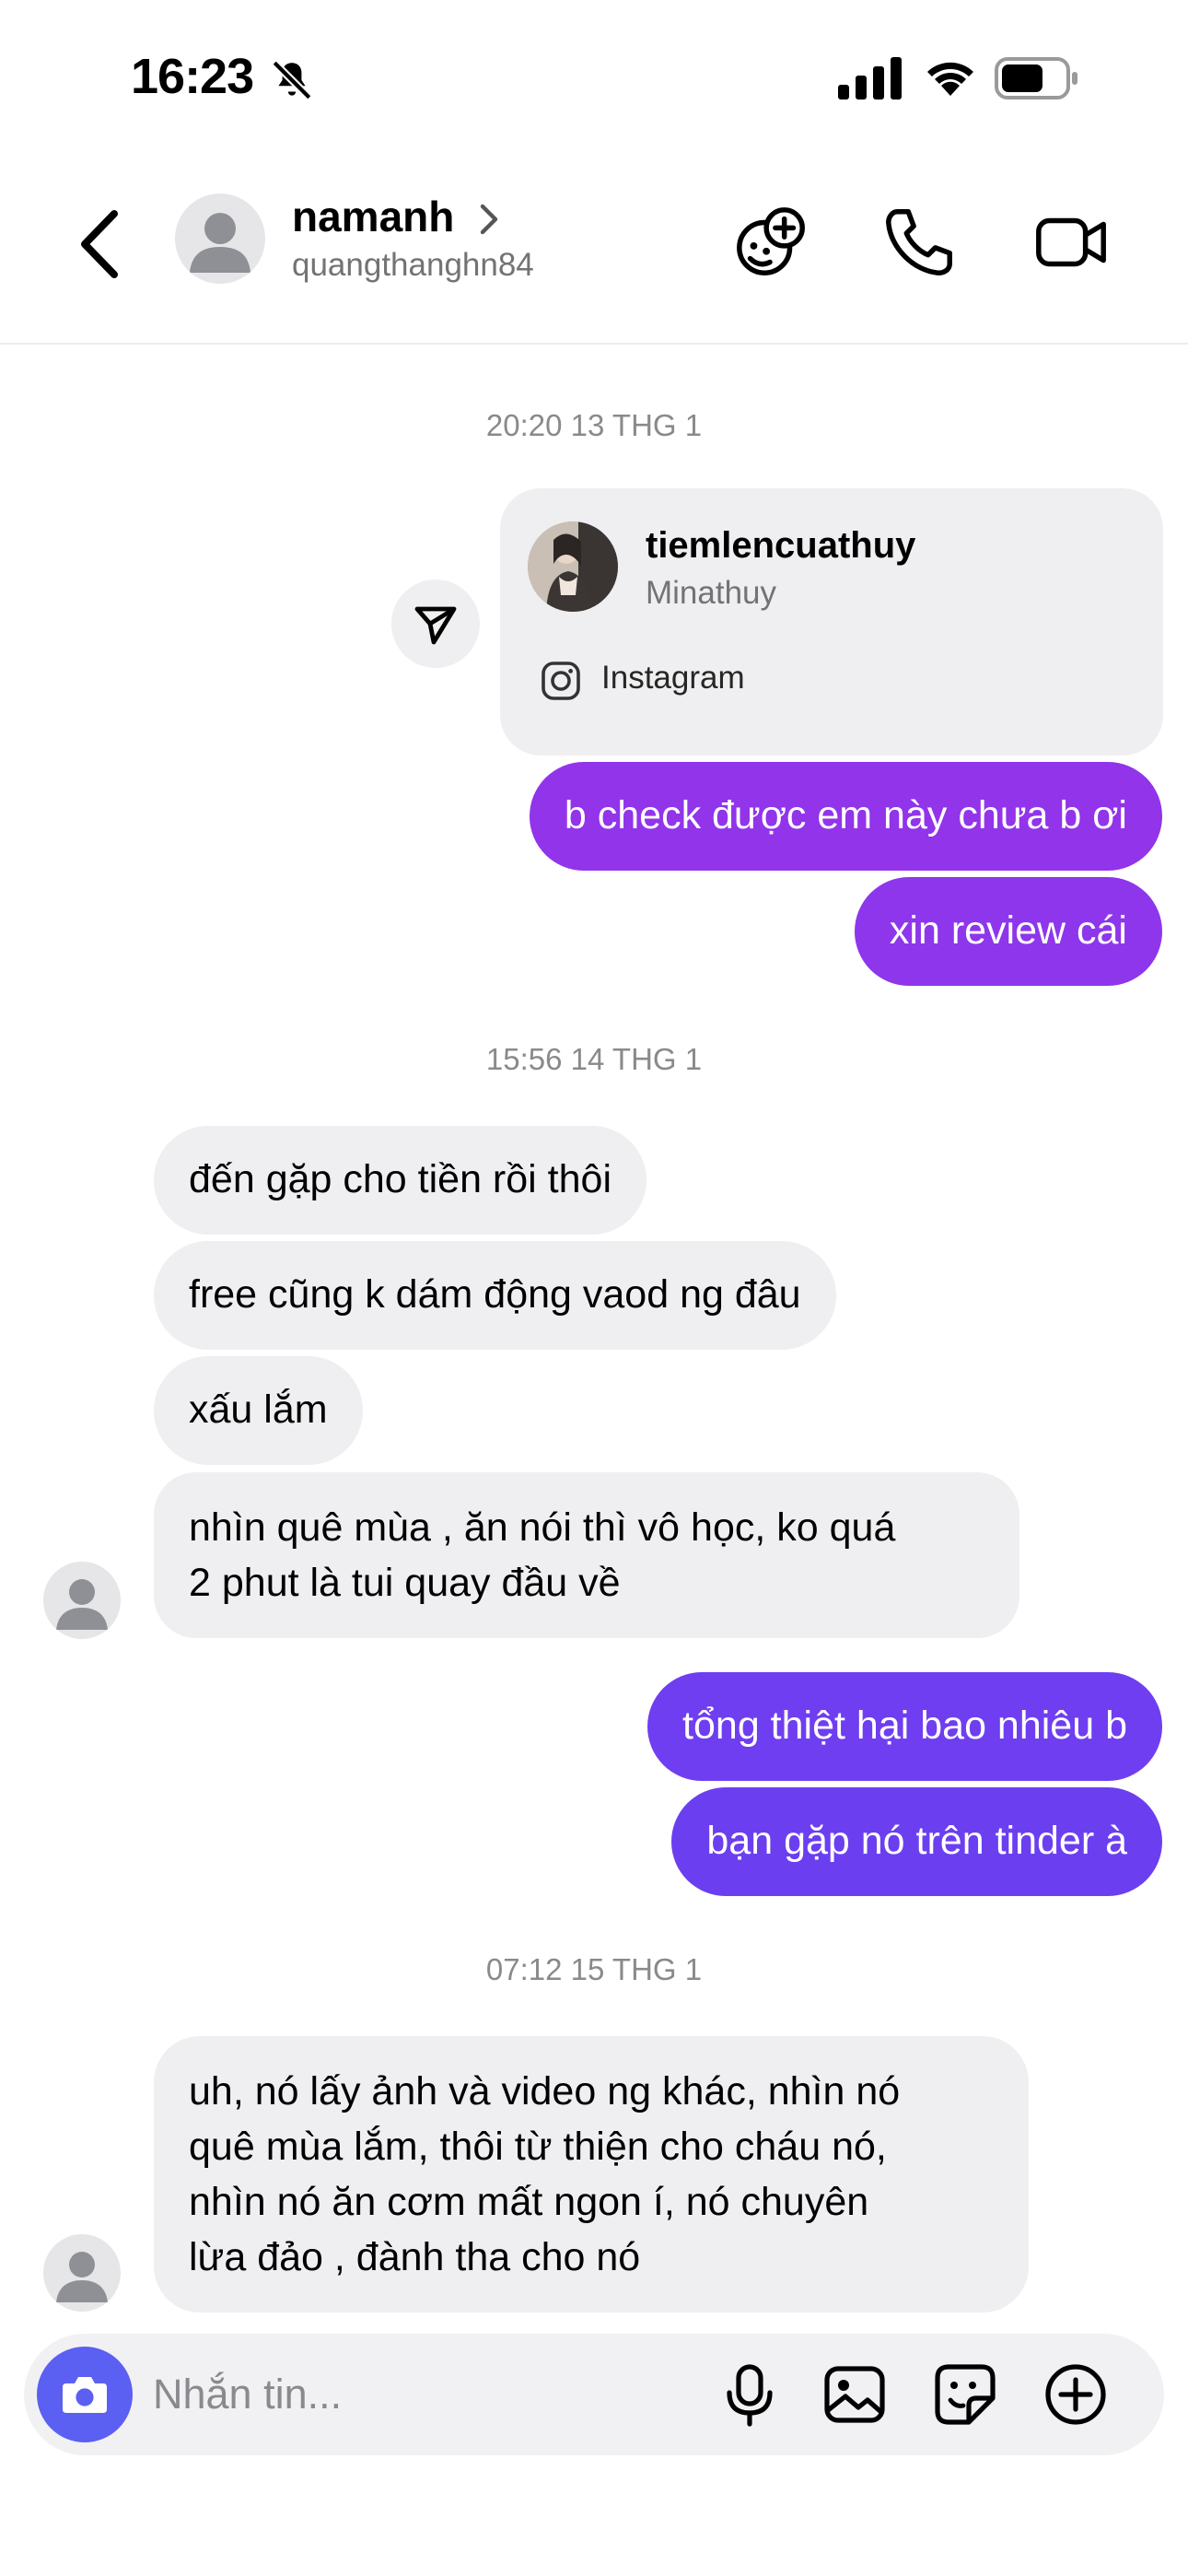  I want to click on contact-name: namanh, so click(373, 216).